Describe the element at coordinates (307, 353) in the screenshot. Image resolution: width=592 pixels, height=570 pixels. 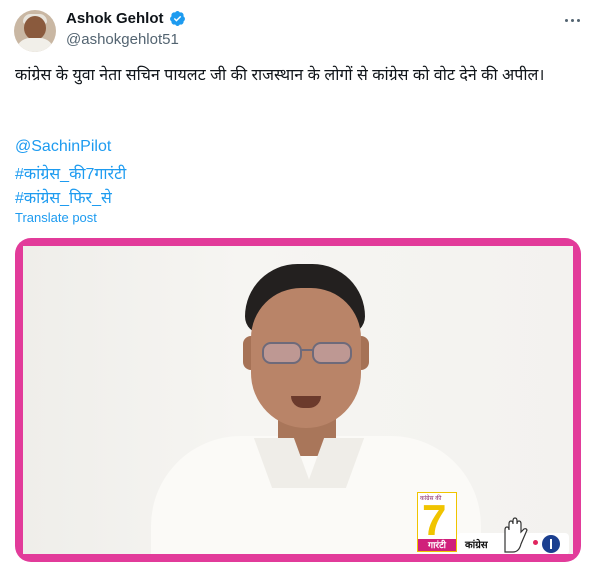
I see `glasses-icon` at that location.